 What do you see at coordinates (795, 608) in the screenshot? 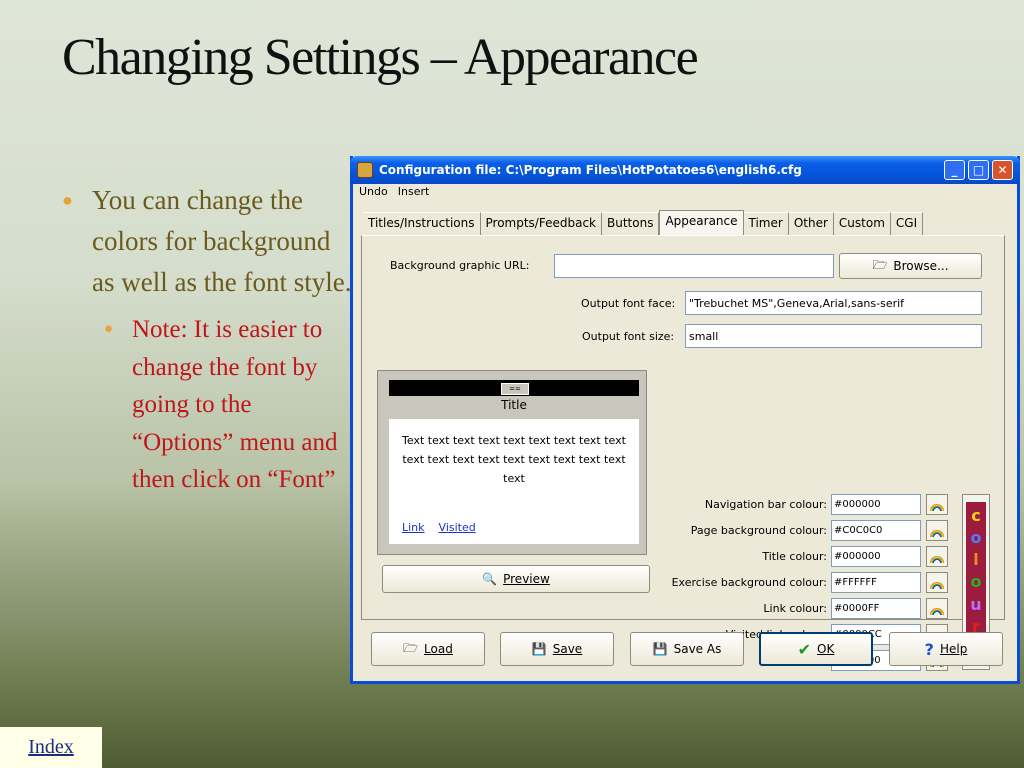
I see `colour-label: Link colour:` at bounding box center [795, 608].